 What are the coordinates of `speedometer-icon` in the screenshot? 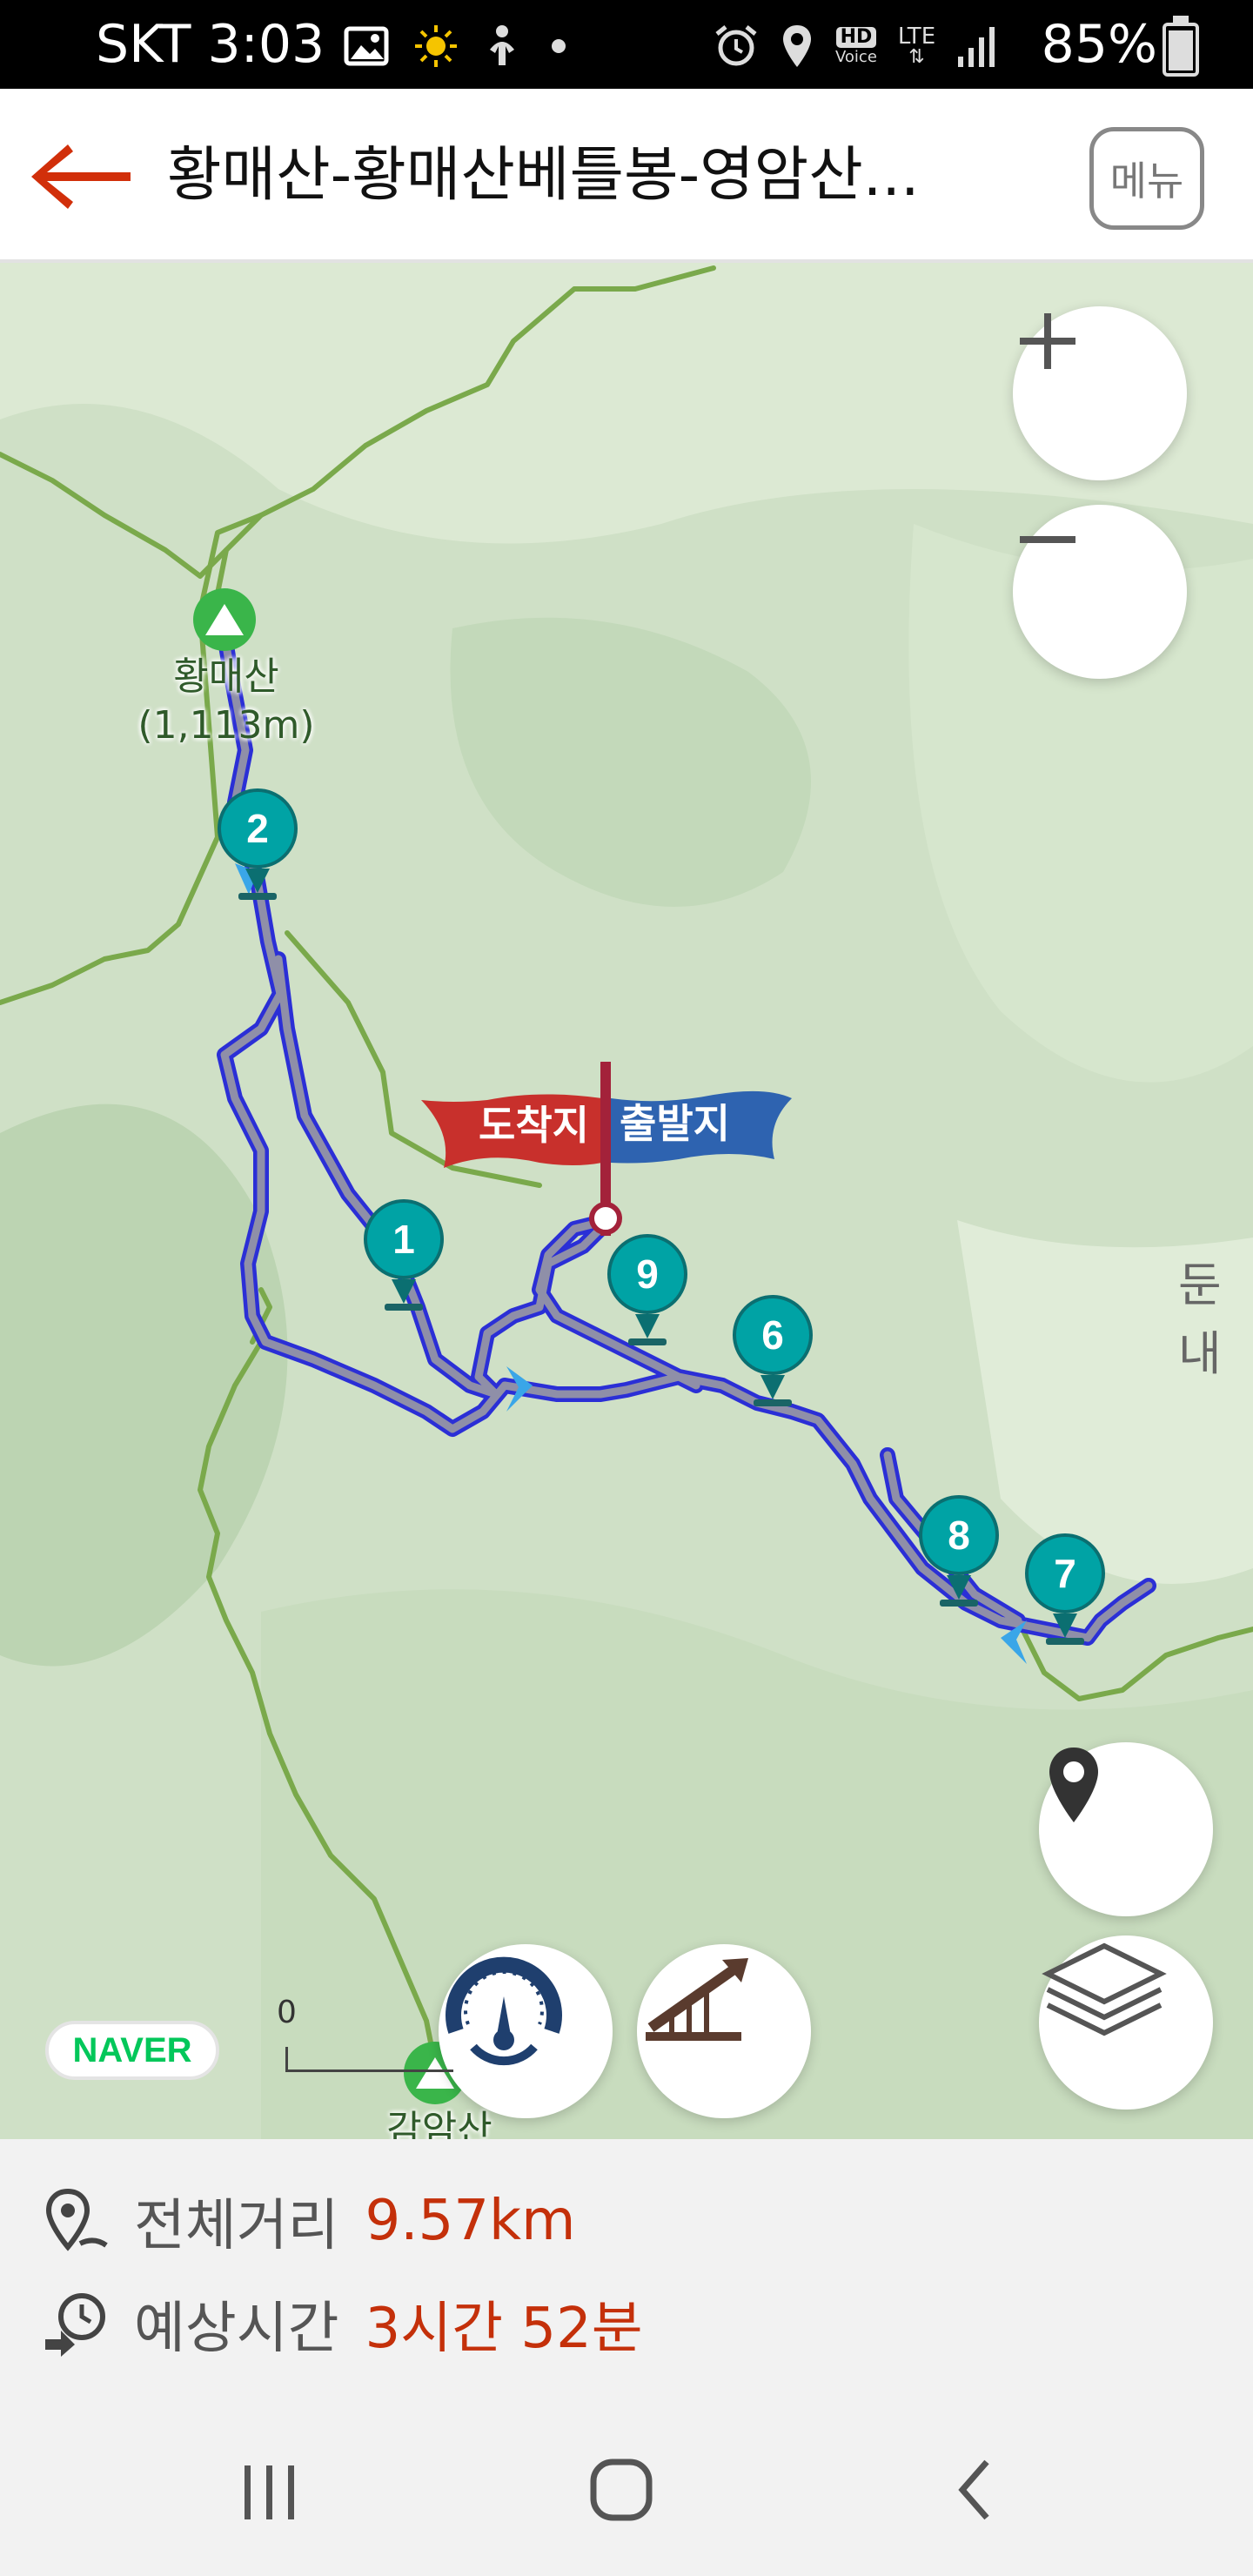 It's located at (504, 2011).